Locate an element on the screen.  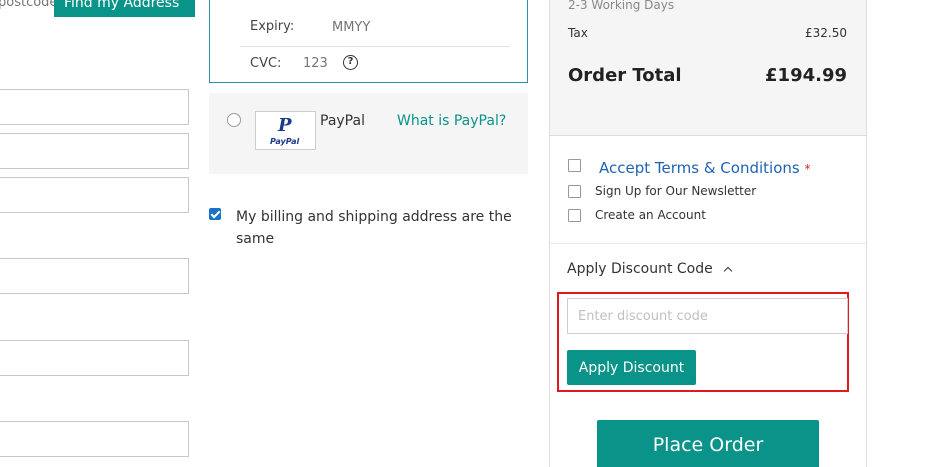
discount-code-toggle: Apply Discount Code is located at coordinates (640, 269).